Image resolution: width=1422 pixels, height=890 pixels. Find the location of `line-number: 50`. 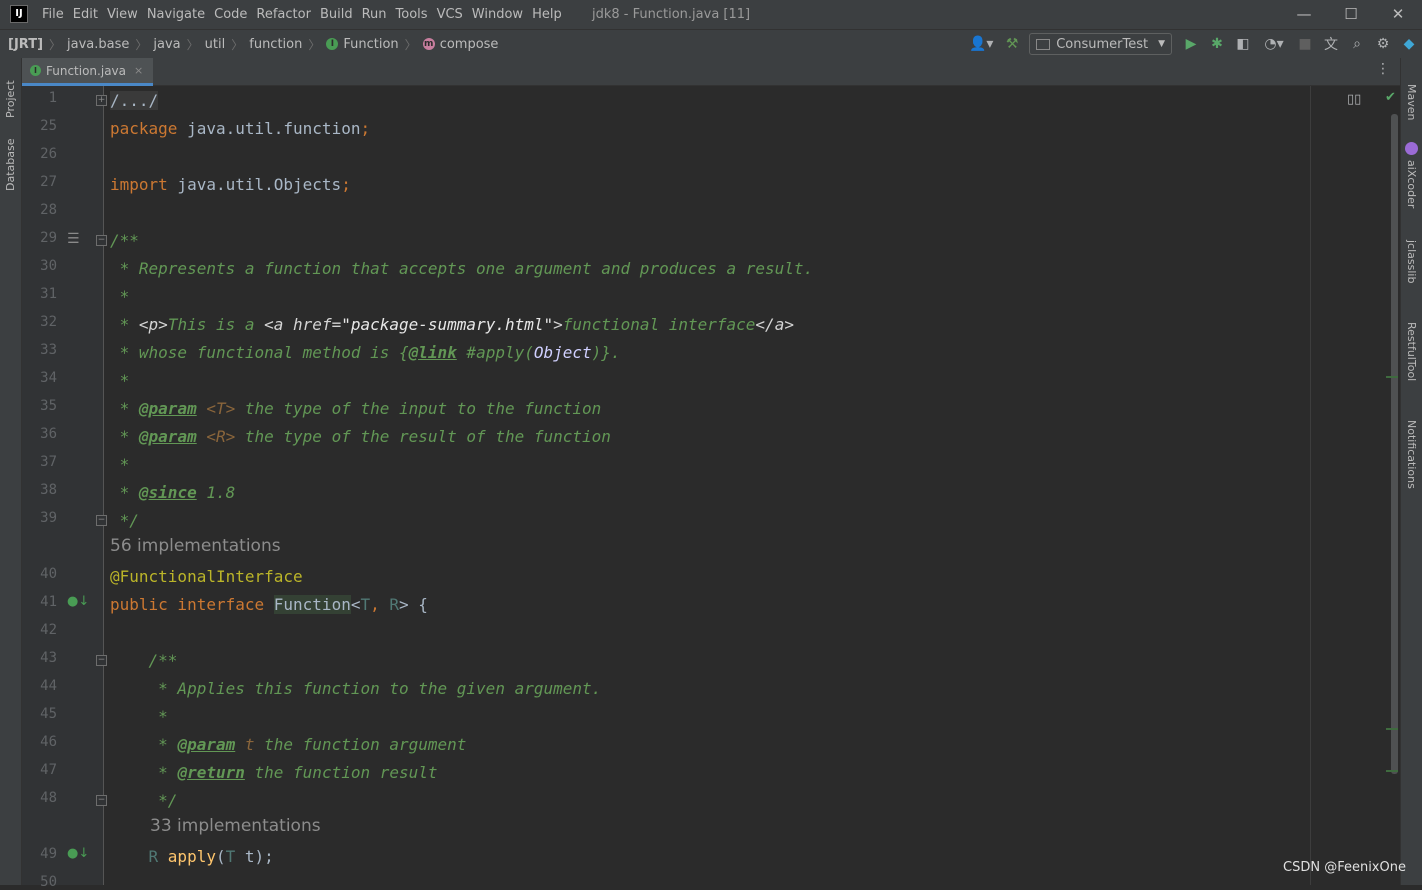

line-number: 50 is located at coordinates (48, 882).